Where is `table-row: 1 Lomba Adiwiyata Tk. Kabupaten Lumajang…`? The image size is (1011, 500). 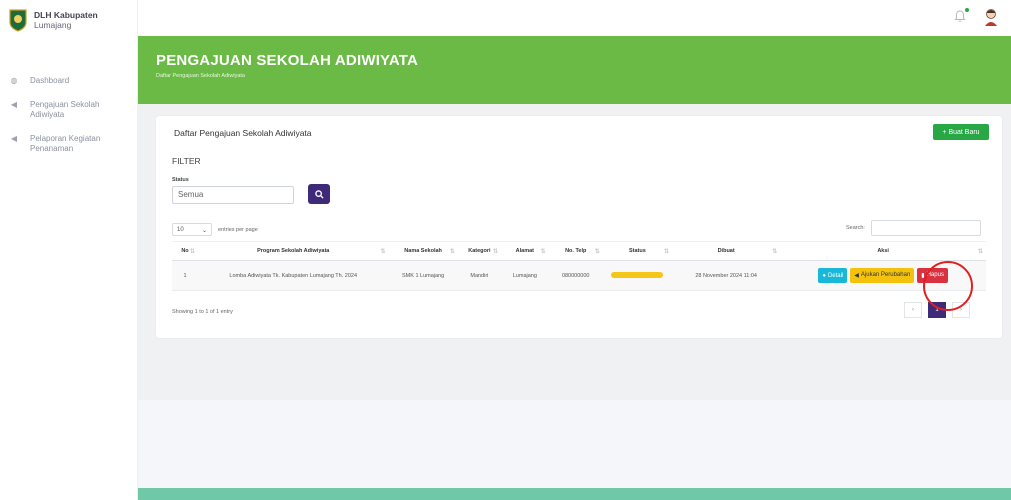
table-row: 1 Lomba Adiwiyata Tk. Kabupaten Lumajang… is located at coordinates (579, 275).